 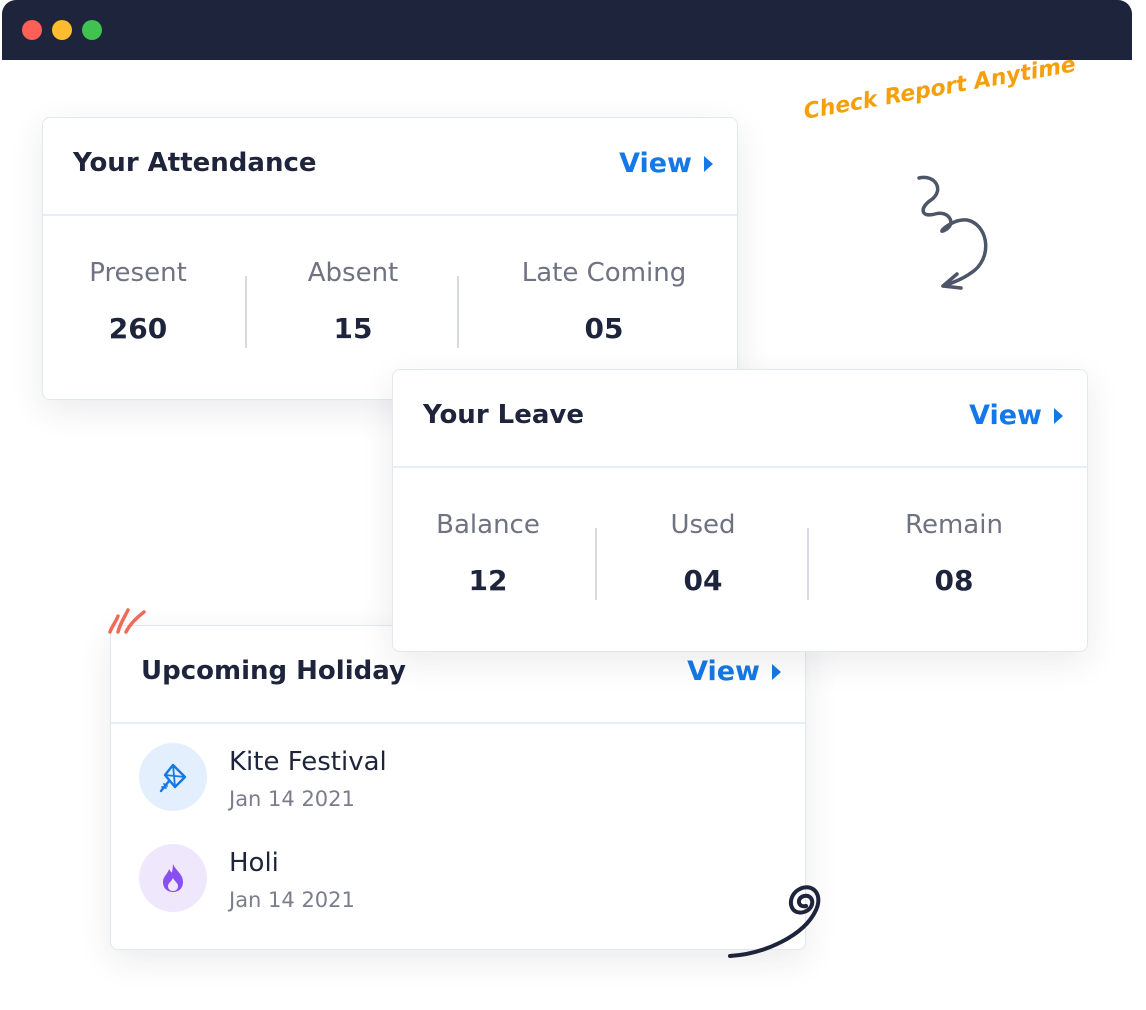 I want to click on leave-card-header: Your Leave View, so click(x=740, y=419).